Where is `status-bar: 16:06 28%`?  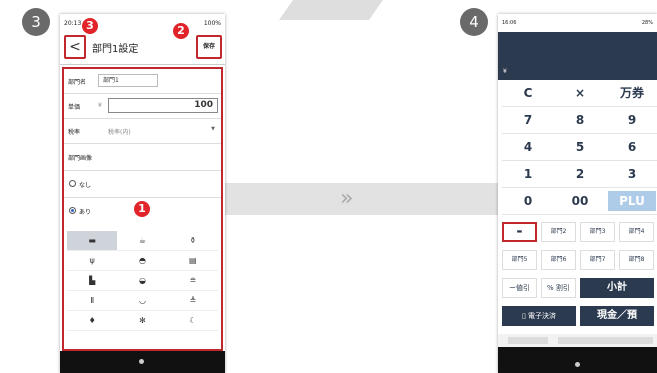
status-bar: 16:06 28% is located at coordinates (577, 23).